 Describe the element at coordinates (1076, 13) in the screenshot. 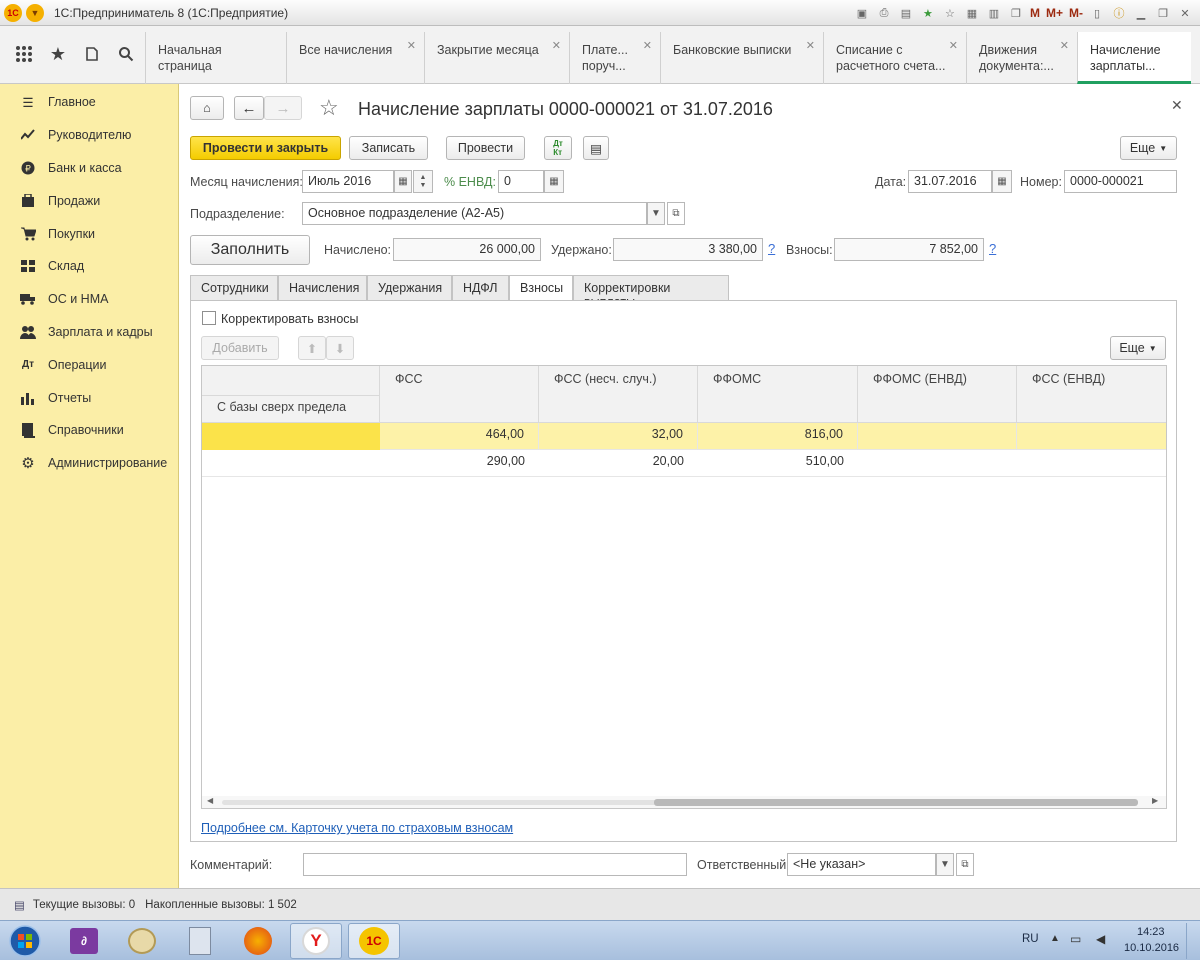

I see `memory-mminus-icon: M-` at that location.